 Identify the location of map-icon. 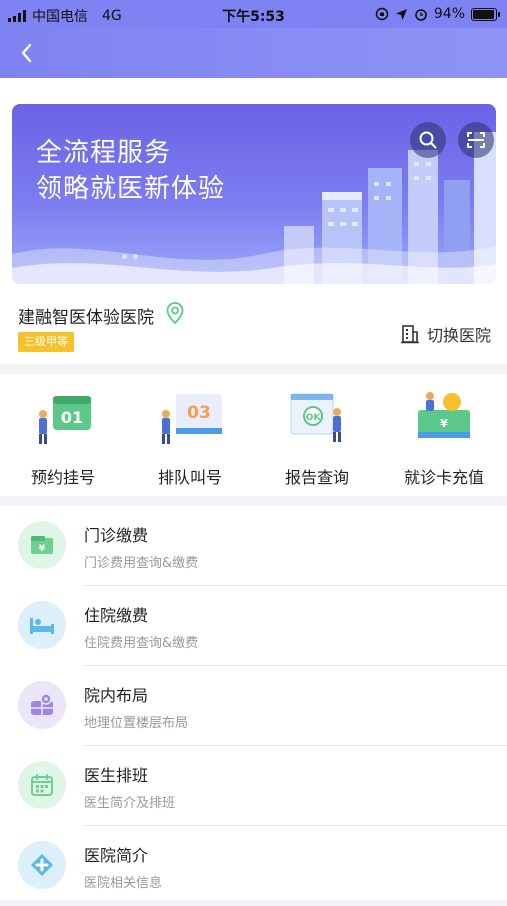
(42, 705).